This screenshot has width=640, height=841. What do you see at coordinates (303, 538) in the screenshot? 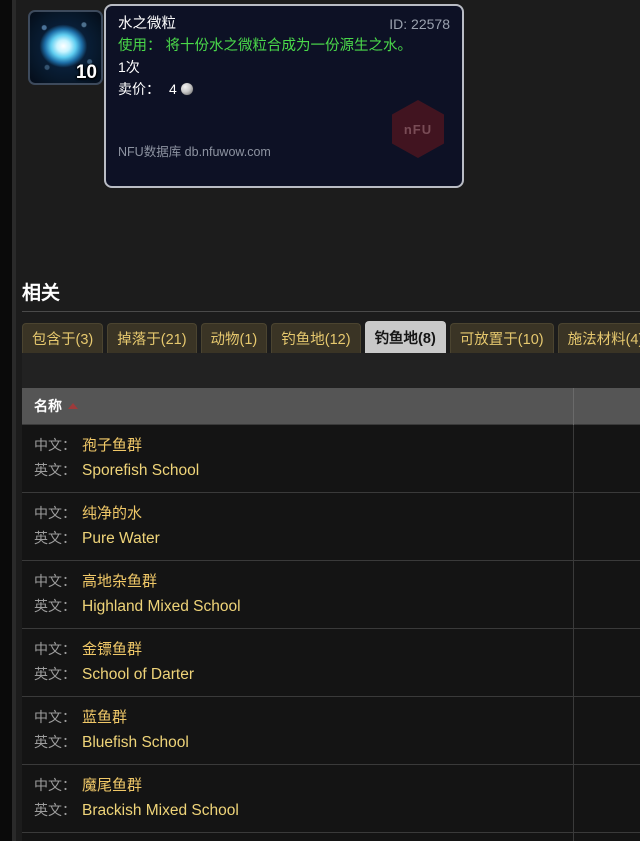
I see `name-en-line: 英文： Pure Water` at bounding box center [303, 538].